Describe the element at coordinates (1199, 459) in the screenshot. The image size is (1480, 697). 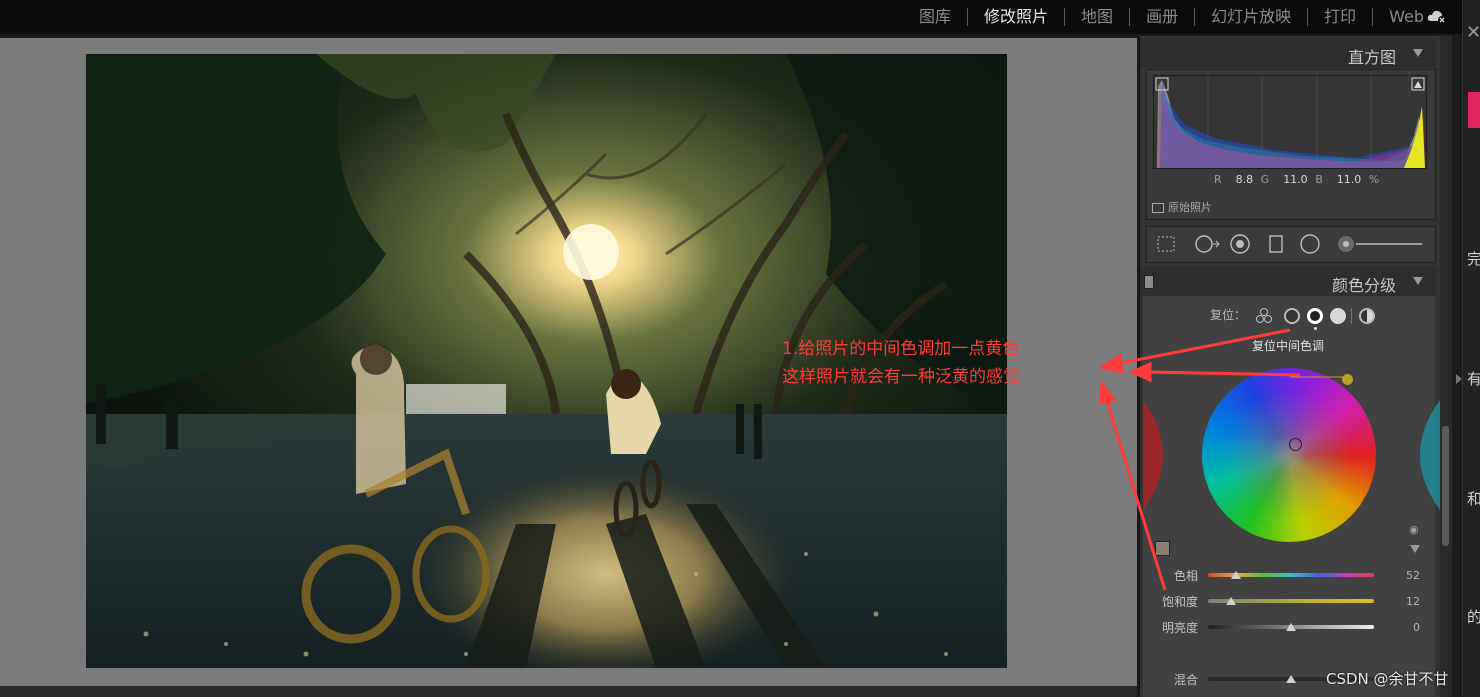
I see `annotation-arrows` at that location.